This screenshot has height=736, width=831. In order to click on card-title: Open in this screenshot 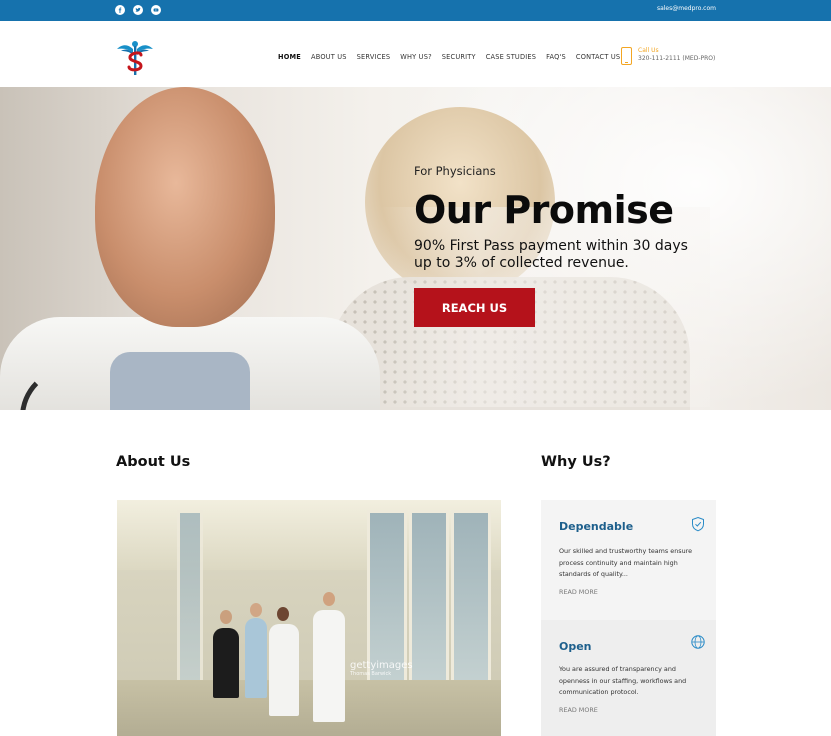, I will do `click(575, 646)`.